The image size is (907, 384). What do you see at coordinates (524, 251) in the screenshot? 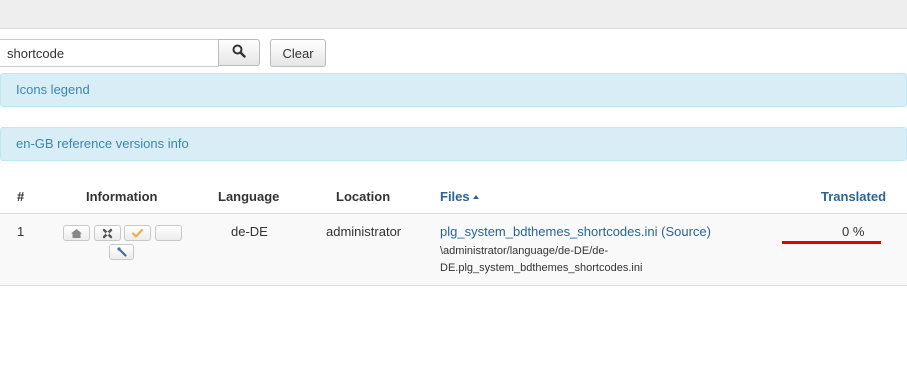
I see `file-path-line-1: \administrator/language/de-DE/de-` at bounding box center [524, 251].